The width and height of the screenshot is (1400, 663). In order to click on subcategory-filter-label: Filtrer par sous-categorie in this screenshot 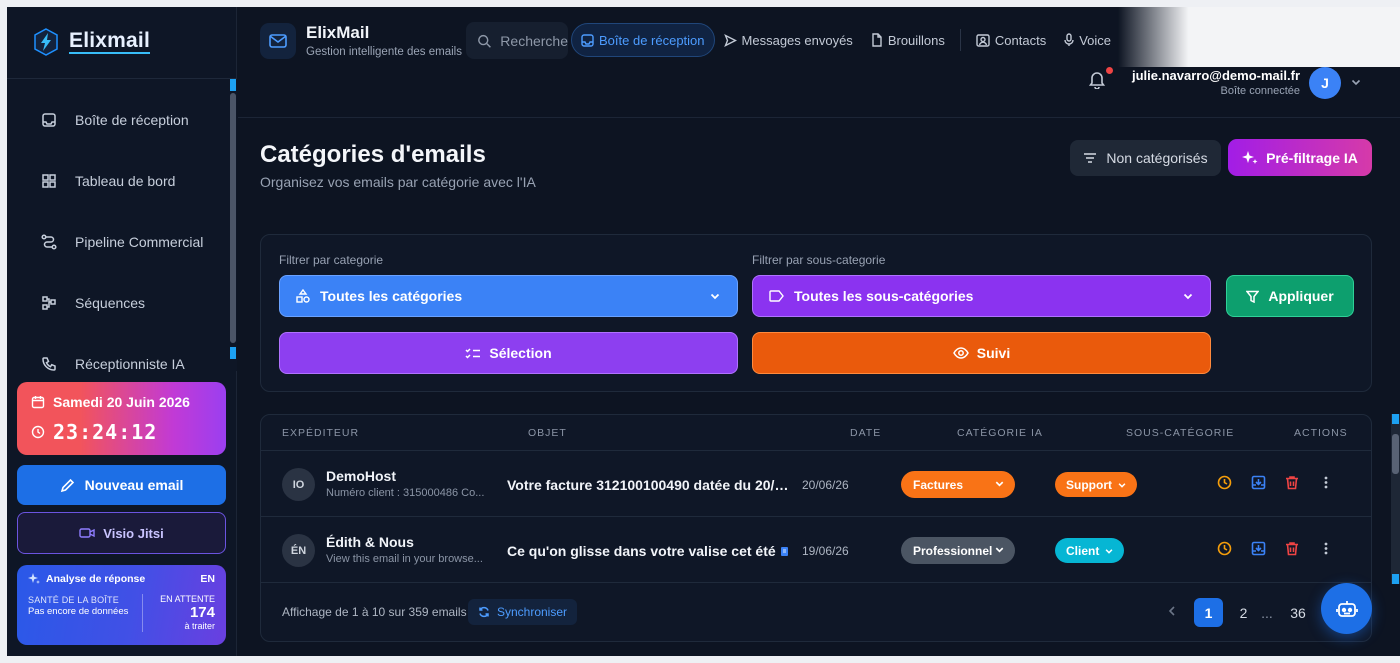, I will do `click(819, 260)`.